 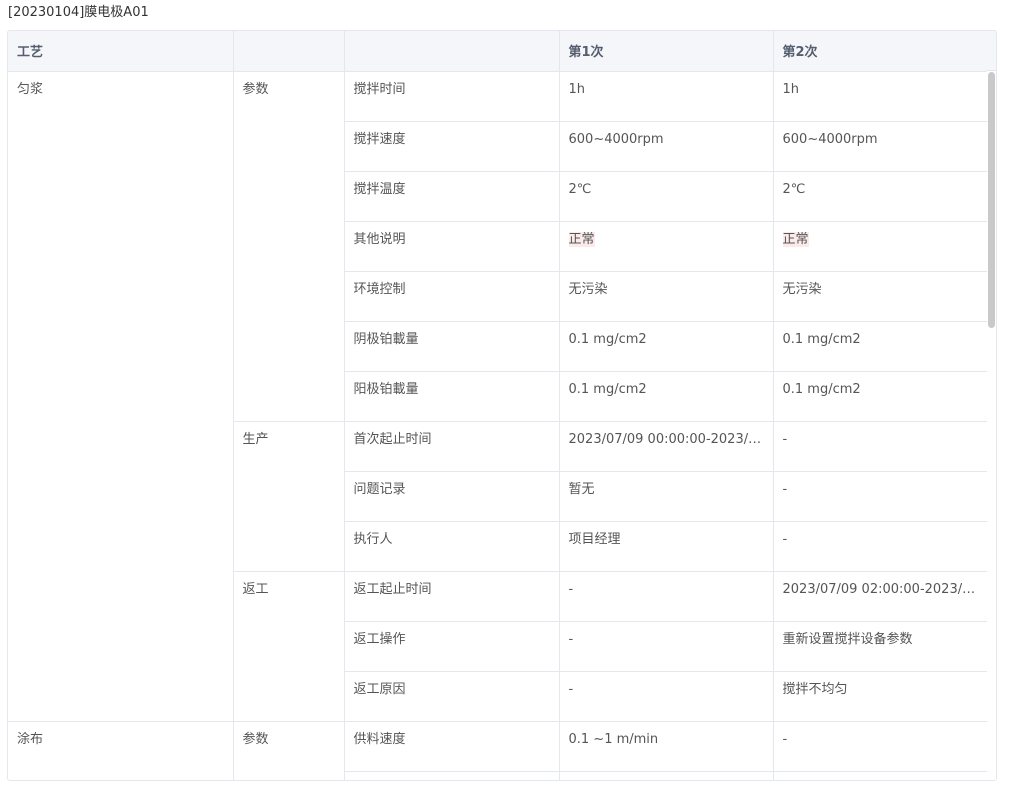 I want to click on round-1-cell: 2023/07/09 00:00:00-2023/07/10 00:00:00, so click(x=666, y=446).